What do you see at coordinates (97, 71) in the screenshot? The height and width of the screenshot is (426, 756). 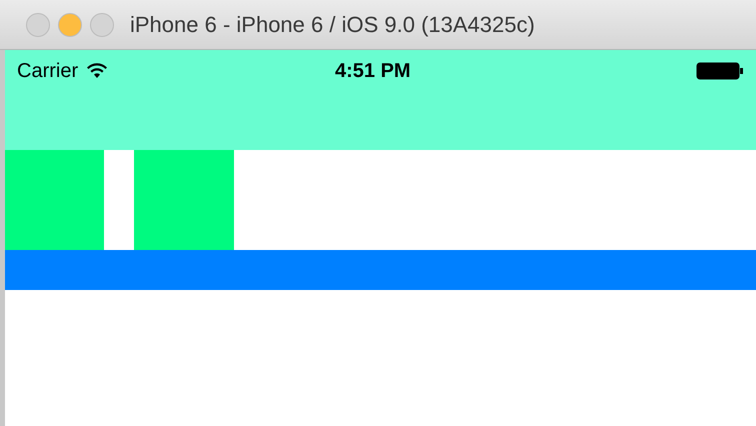 I see `wifi-icon` at bounding box center [97, 71].